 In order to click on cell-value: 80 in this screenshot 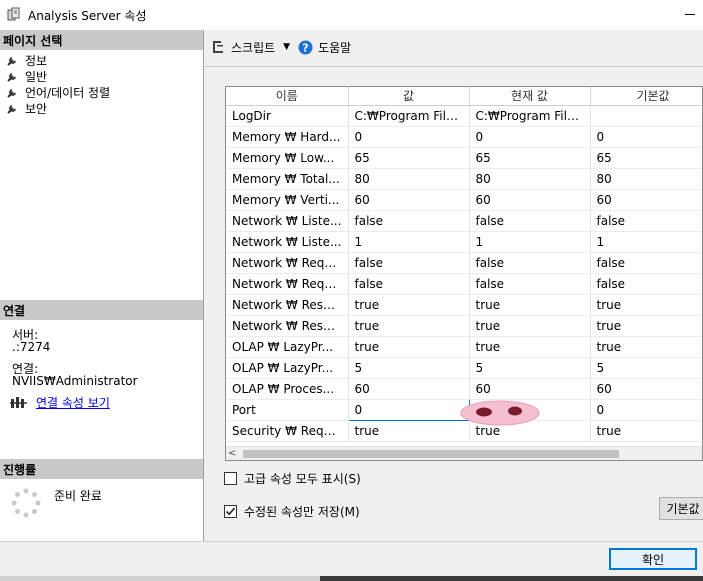, I will do `click(409, 179)`.